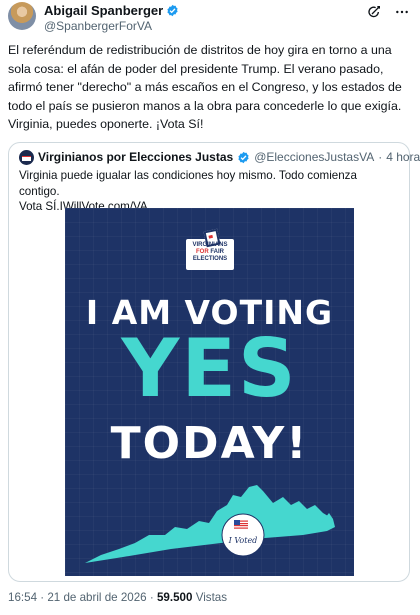 This screenshot has height=615, width=420. Describe the element at coordinates (210, 245) in the screenshot. I see `logo-line-1: VIRGINIANS` at that location.